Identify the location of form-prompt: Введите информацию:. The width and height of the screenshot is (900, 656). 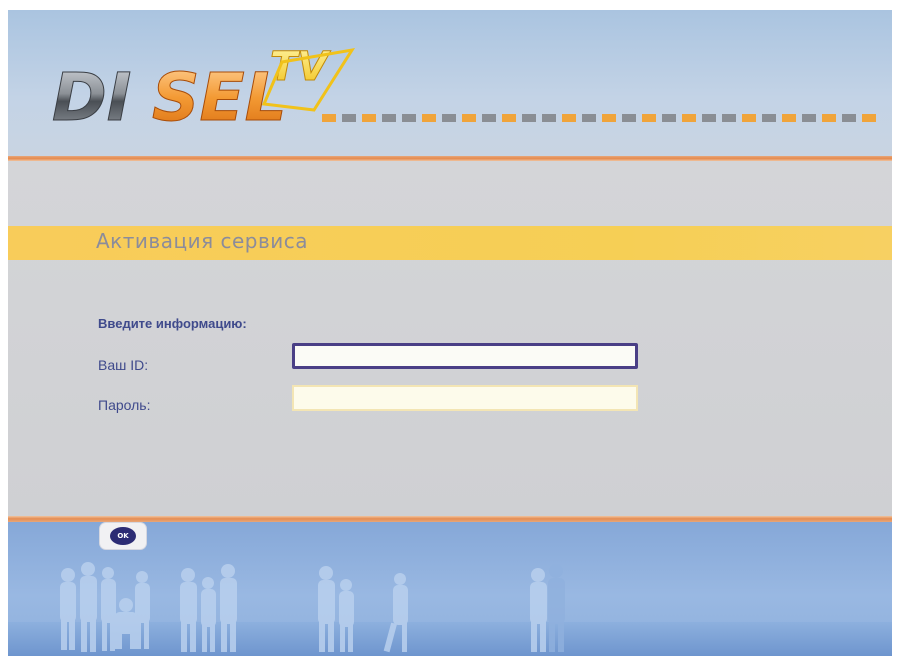
(172, 323).